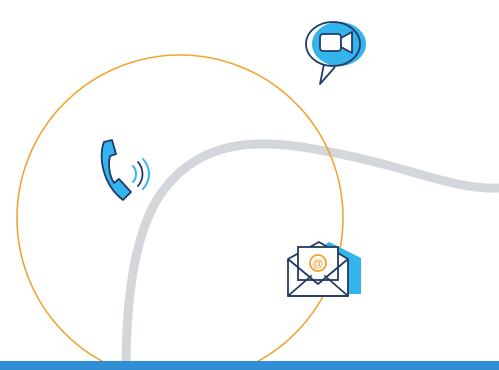  What do you see at coordinates (335, 53) in the screenshot?
I see `video-chat-bubble-icon` at bounding box center [335, 53].